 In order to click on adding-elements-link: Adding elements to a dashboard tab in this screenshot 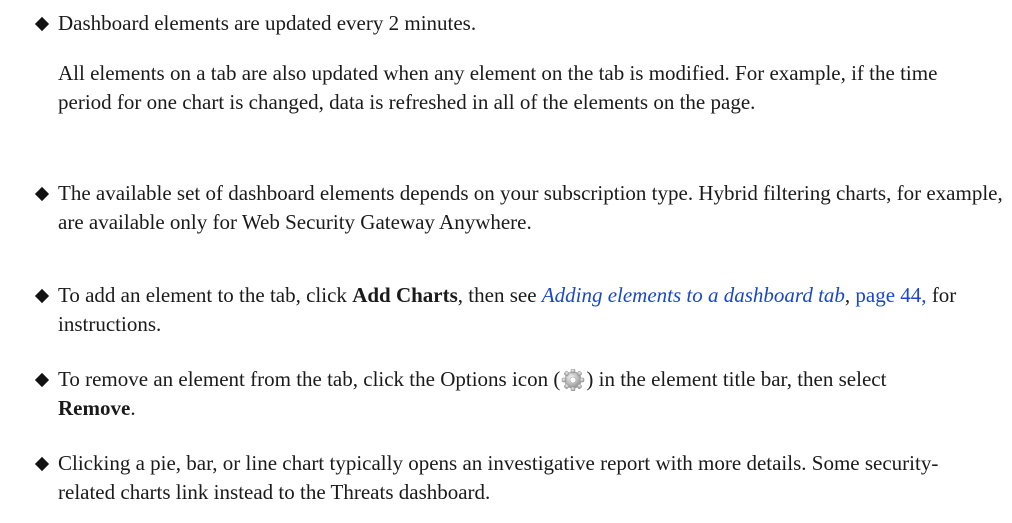, I will do `click(693, 295)`.